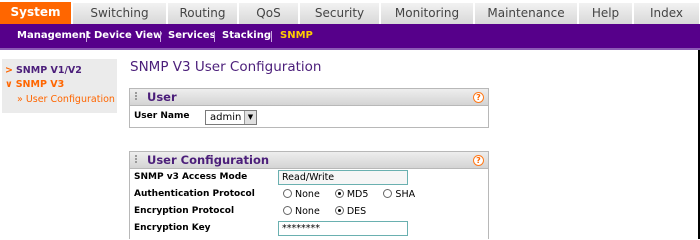  I want to click on auth-protocol-radios: None MD5 SHA, so click(349, 194).